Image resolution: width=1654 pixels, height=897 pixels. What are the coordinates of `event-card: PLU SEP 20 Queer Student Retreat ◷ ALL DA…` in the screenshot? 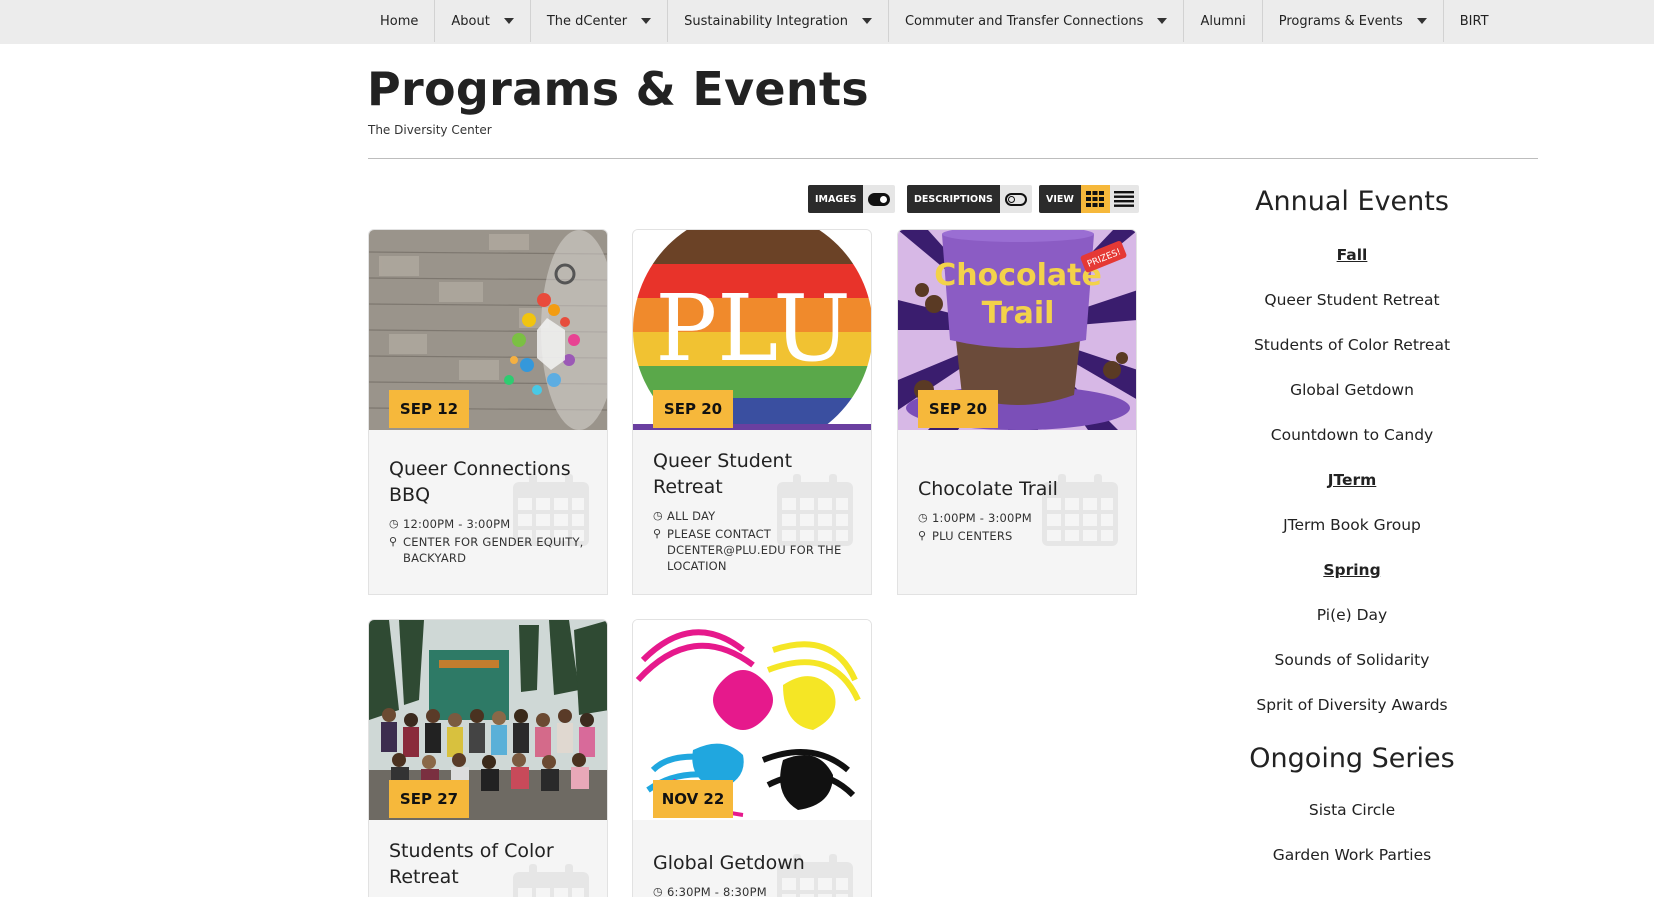 It's located at (752, 412).